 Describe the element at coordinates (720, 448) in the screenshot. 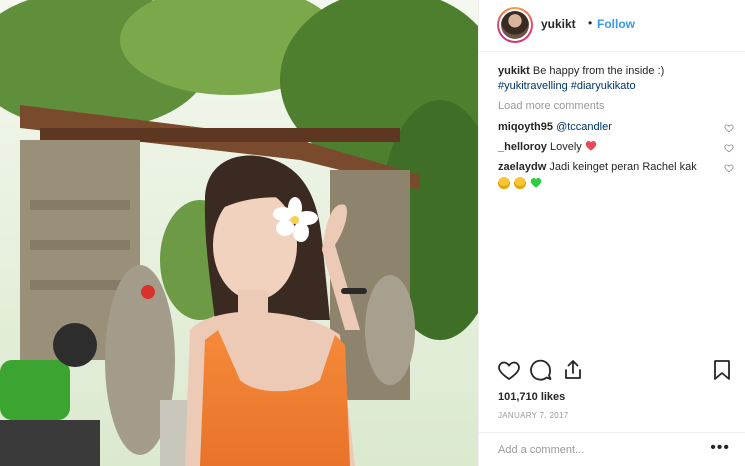

I see `more-options-button: •••` at that location.